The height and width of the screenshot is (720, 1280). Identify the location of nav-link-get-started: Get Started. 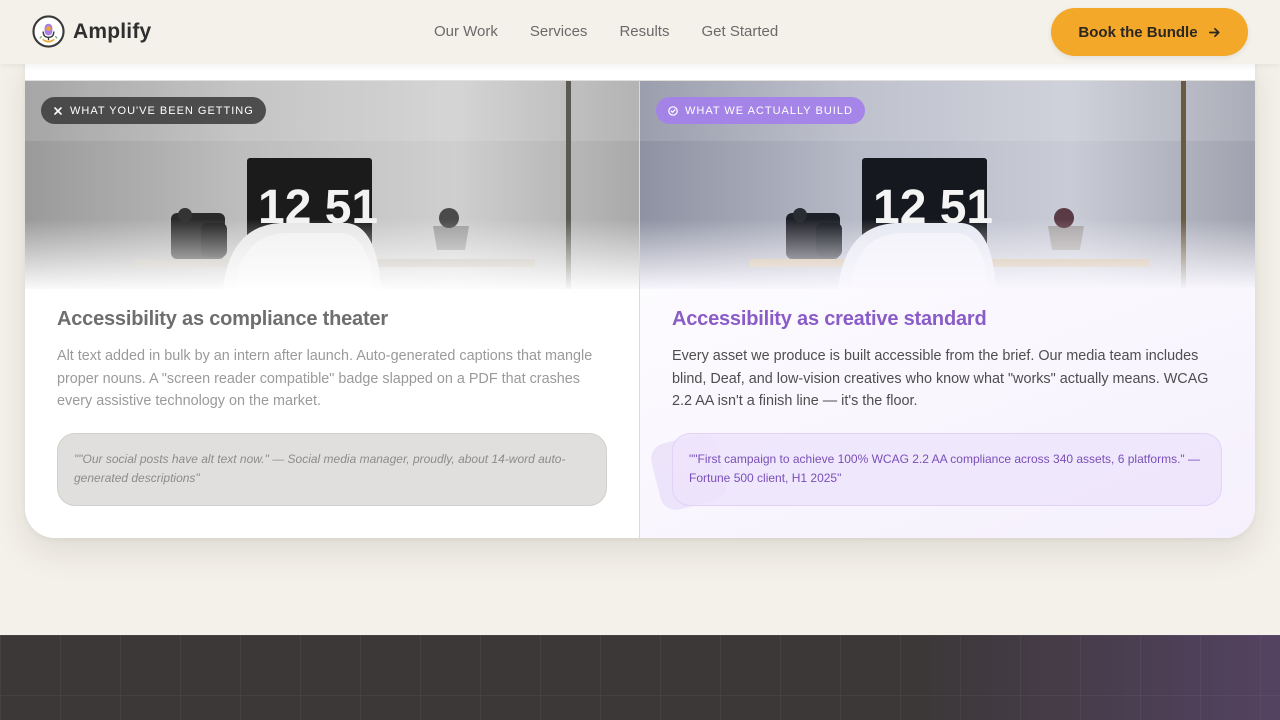
(739, 31).